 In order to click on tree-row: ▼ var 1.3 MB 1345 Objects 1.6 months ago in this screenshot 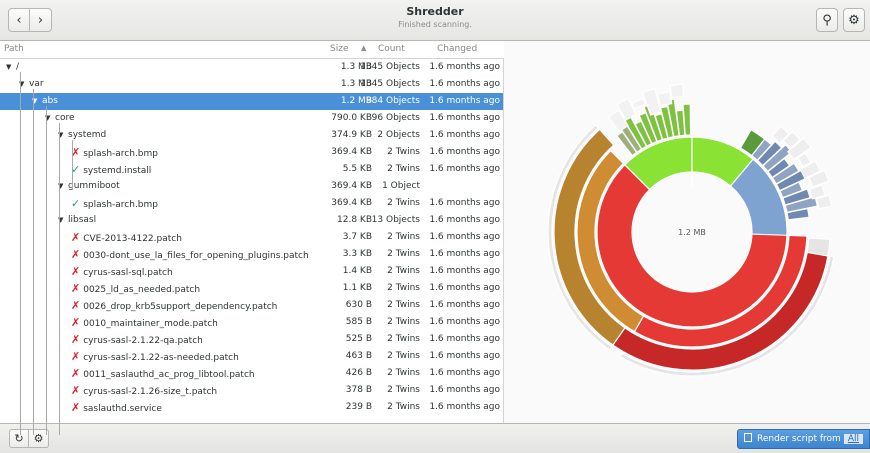, I will do `click(251, 84)`.